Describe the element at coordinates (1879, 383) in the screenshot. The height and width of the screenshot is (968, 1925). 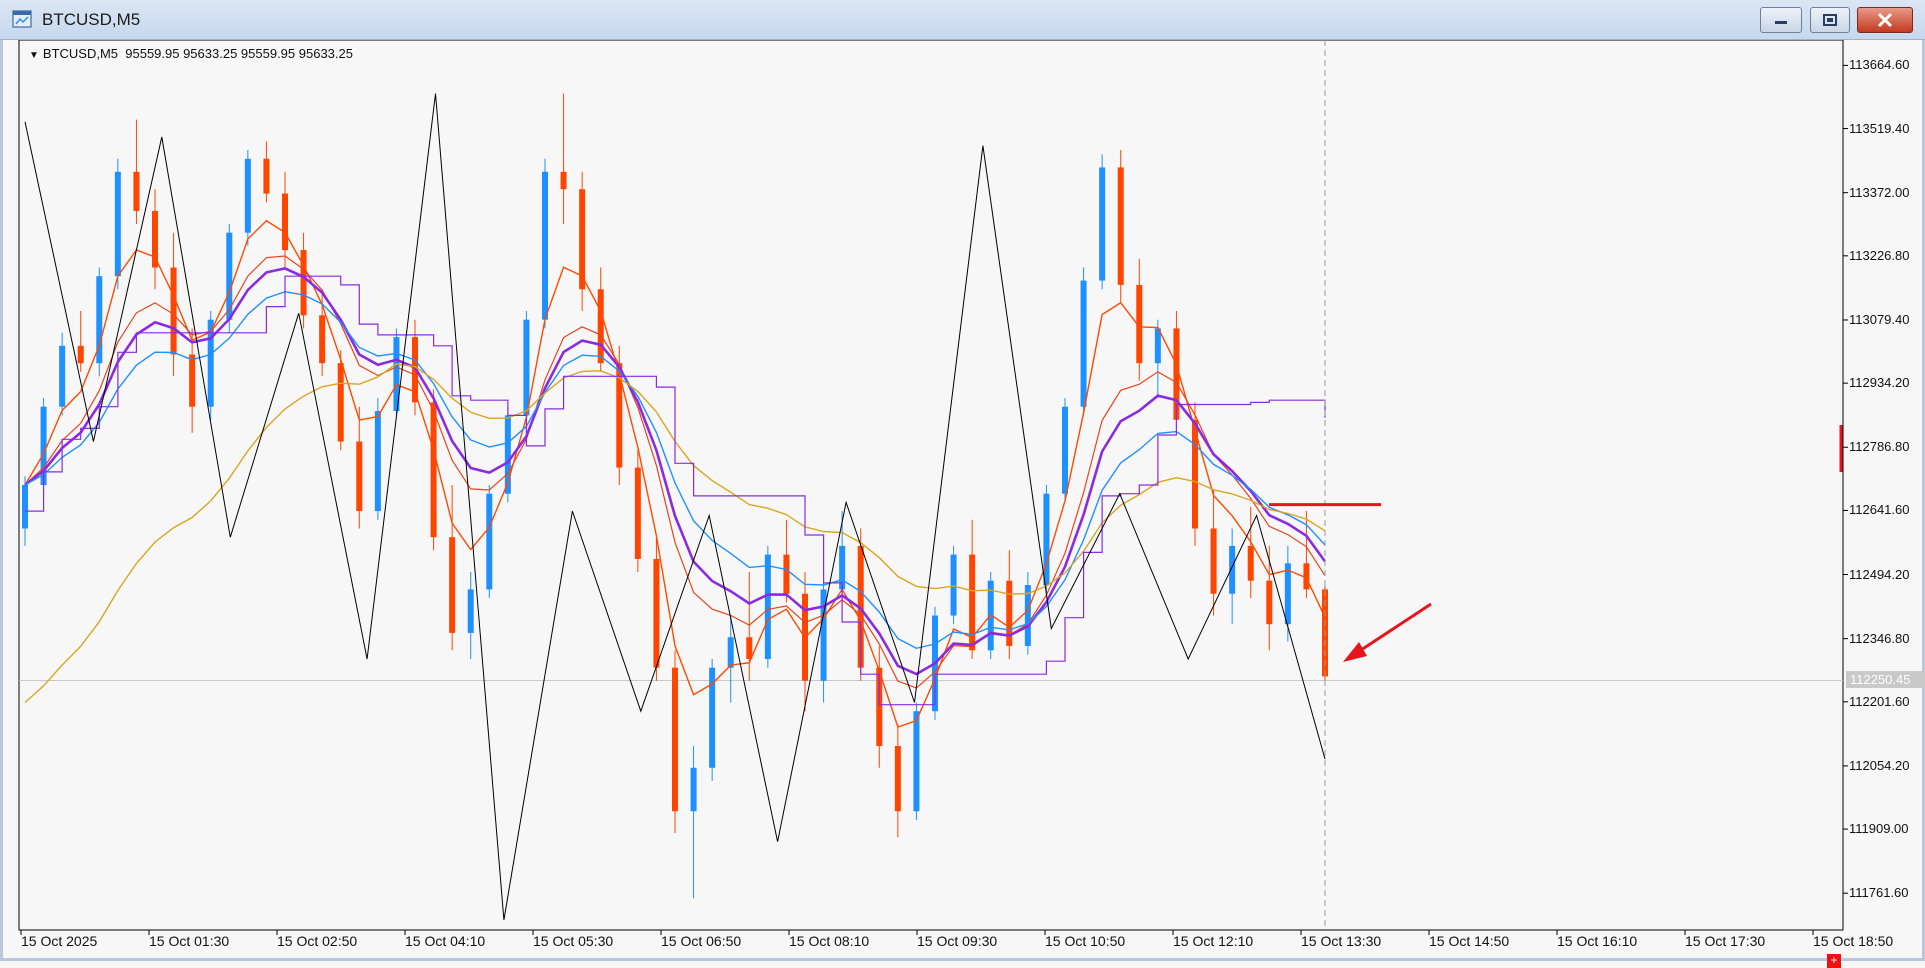
I see `price-axis-label: 112934.20` at that location.